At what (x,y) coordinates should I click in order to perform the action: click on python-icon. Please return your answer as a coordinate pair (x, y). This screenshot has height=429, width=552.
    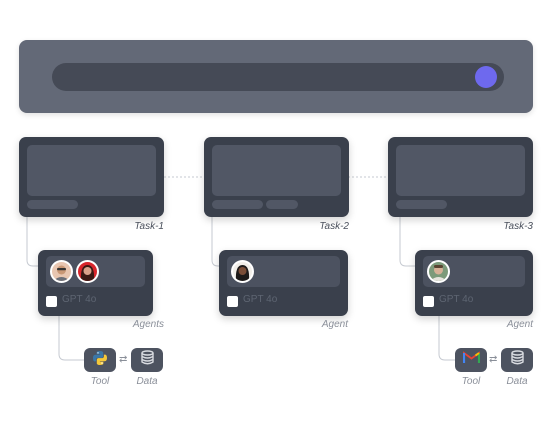
    Looking at the image, I should click on (100, 360).